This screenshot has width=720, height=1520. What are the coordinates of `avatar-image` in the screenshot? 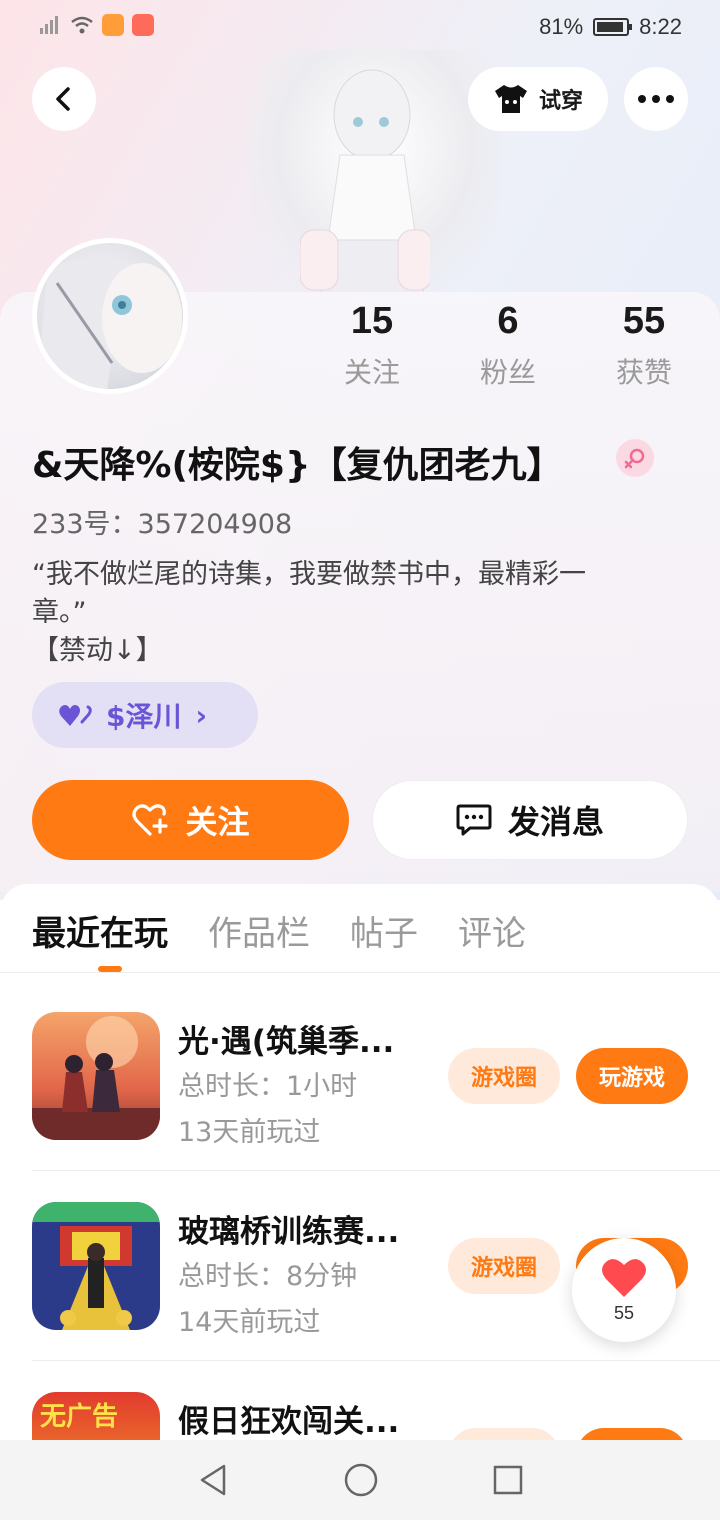 It's located at (109, 323).